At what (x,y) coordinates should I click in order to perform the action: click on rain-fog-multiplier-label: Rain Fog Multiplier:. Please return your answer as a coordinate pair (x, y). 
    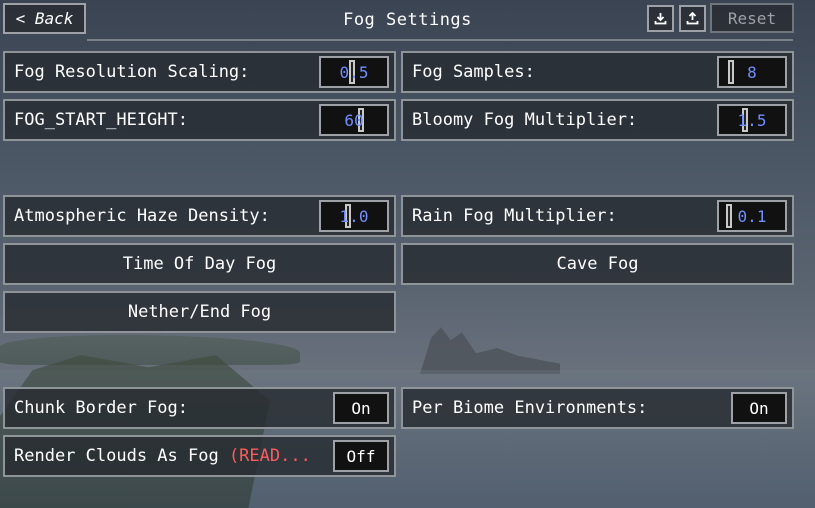
    Looking at the image, I should click on (514, 216).